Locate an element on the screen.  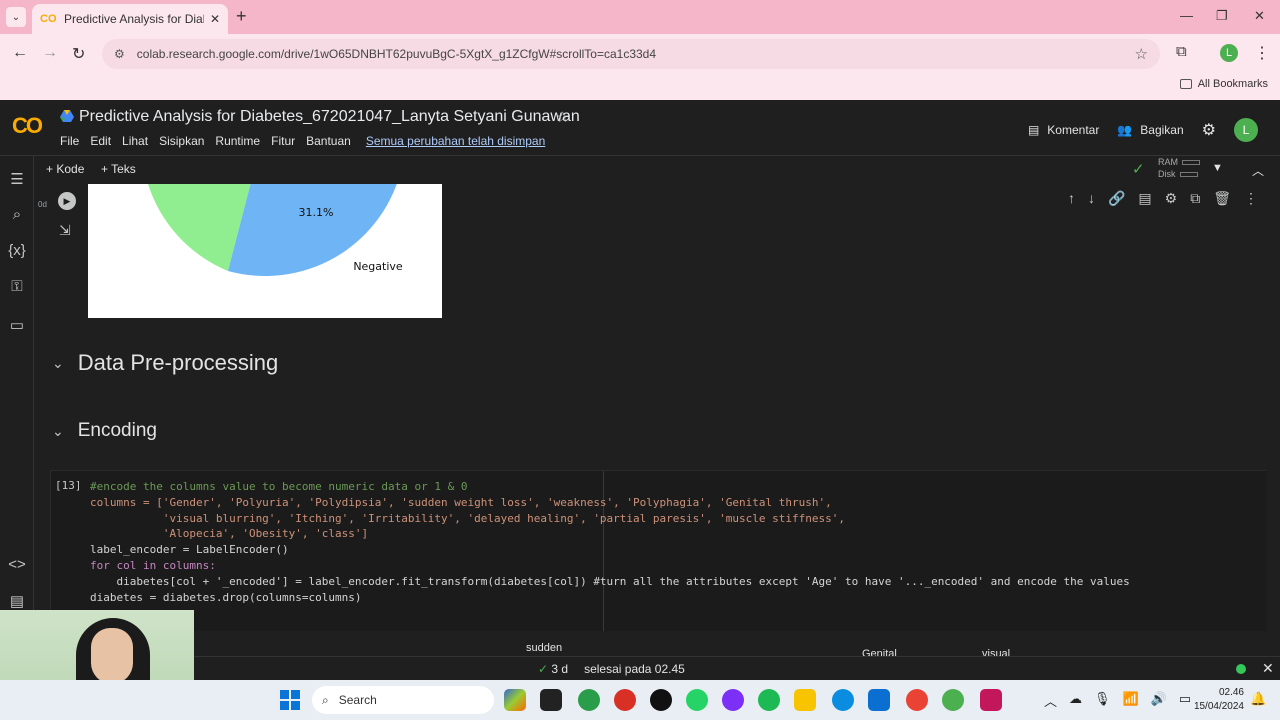
column-header: visual is located at coordinates (996, 652).